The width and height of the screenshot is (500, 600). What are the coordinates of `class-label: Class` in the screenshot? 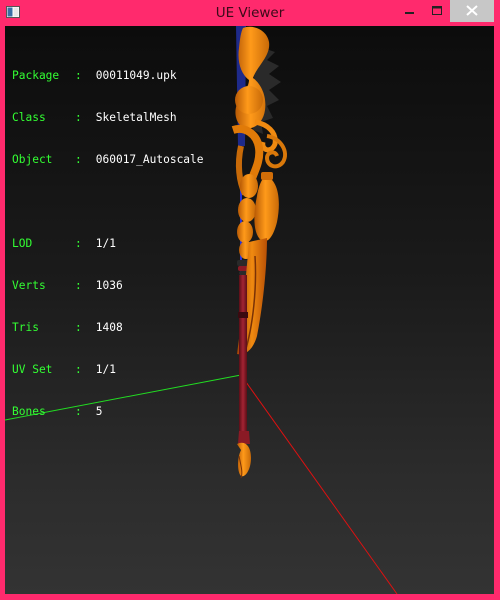 It's located at (29, 117).